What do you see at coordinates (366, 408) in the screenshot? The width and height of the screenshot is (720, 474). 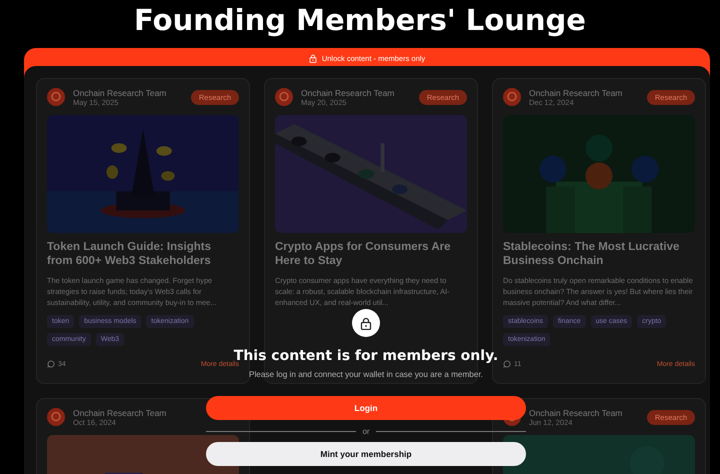 I see `login-button: Login` at bounding box center [366, 408].